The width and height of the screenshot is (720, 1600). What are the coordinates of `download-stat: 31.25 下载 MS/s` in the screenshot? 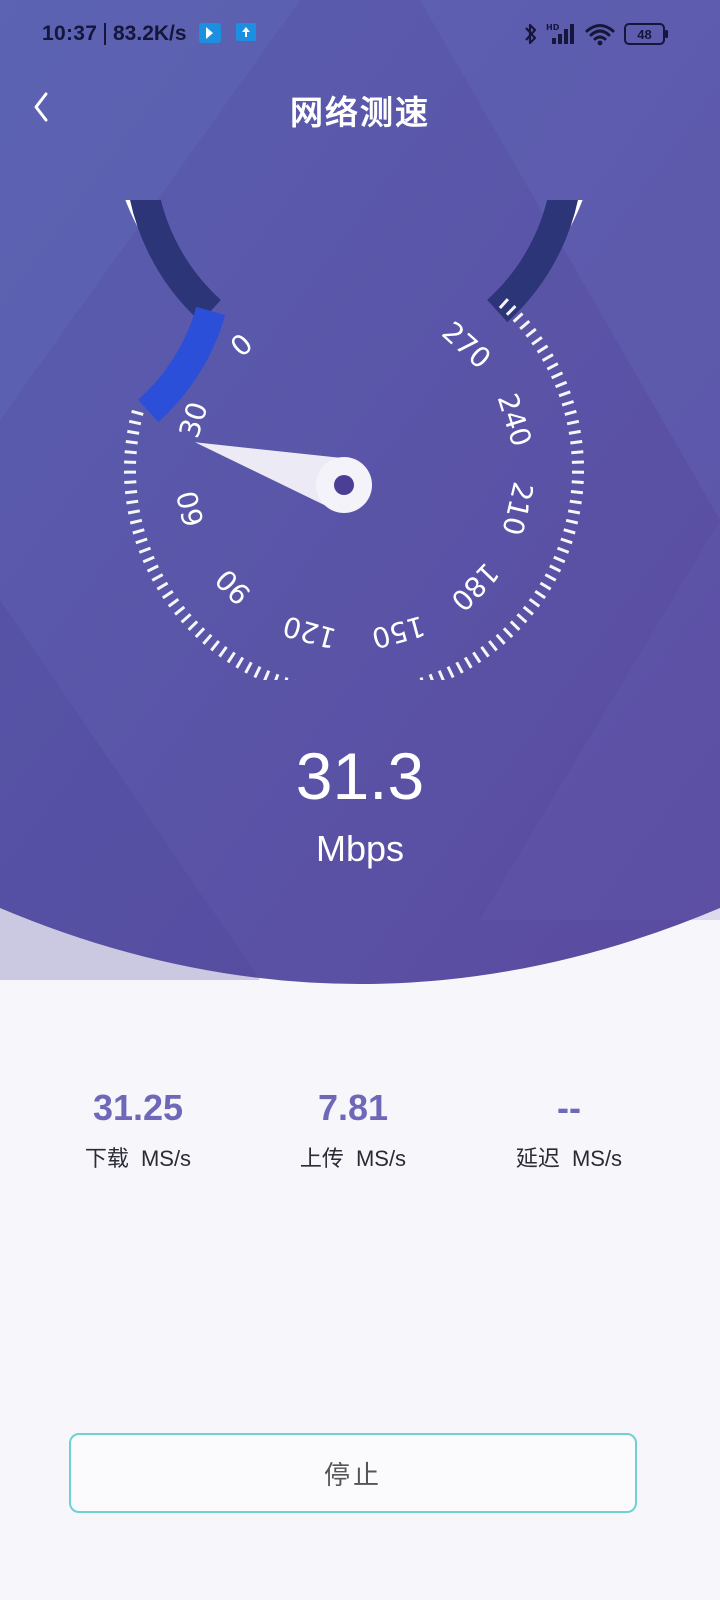 It's located at (138, 1129).